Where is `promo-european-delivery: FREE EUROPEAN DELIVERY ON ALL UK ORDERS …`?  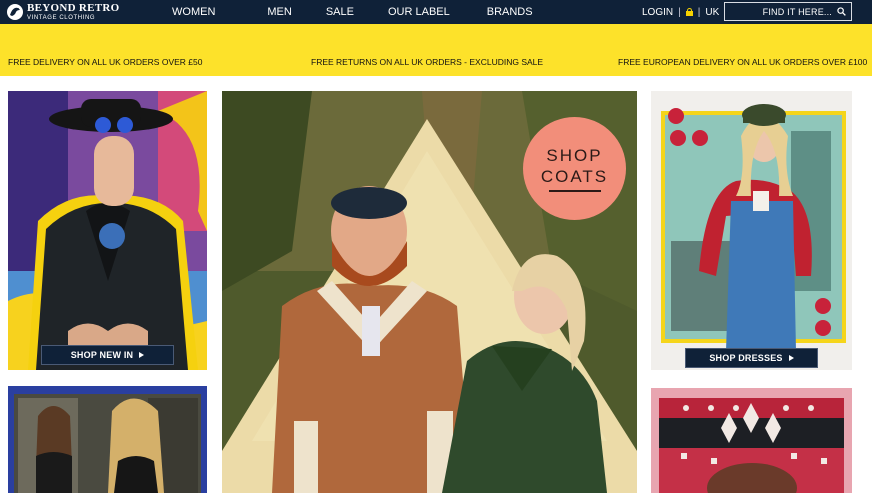
promo-european-delivery: FREE EUROPEAN DELIVERY ON ALL UK ORDERS … is located at coordinates (743, 62).